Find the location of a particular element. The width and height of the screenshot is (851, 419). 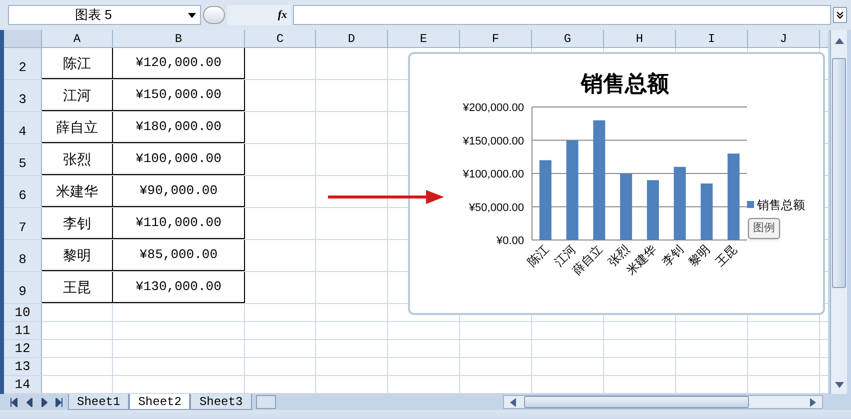

column-header: H is located at coordinates (640, 38).